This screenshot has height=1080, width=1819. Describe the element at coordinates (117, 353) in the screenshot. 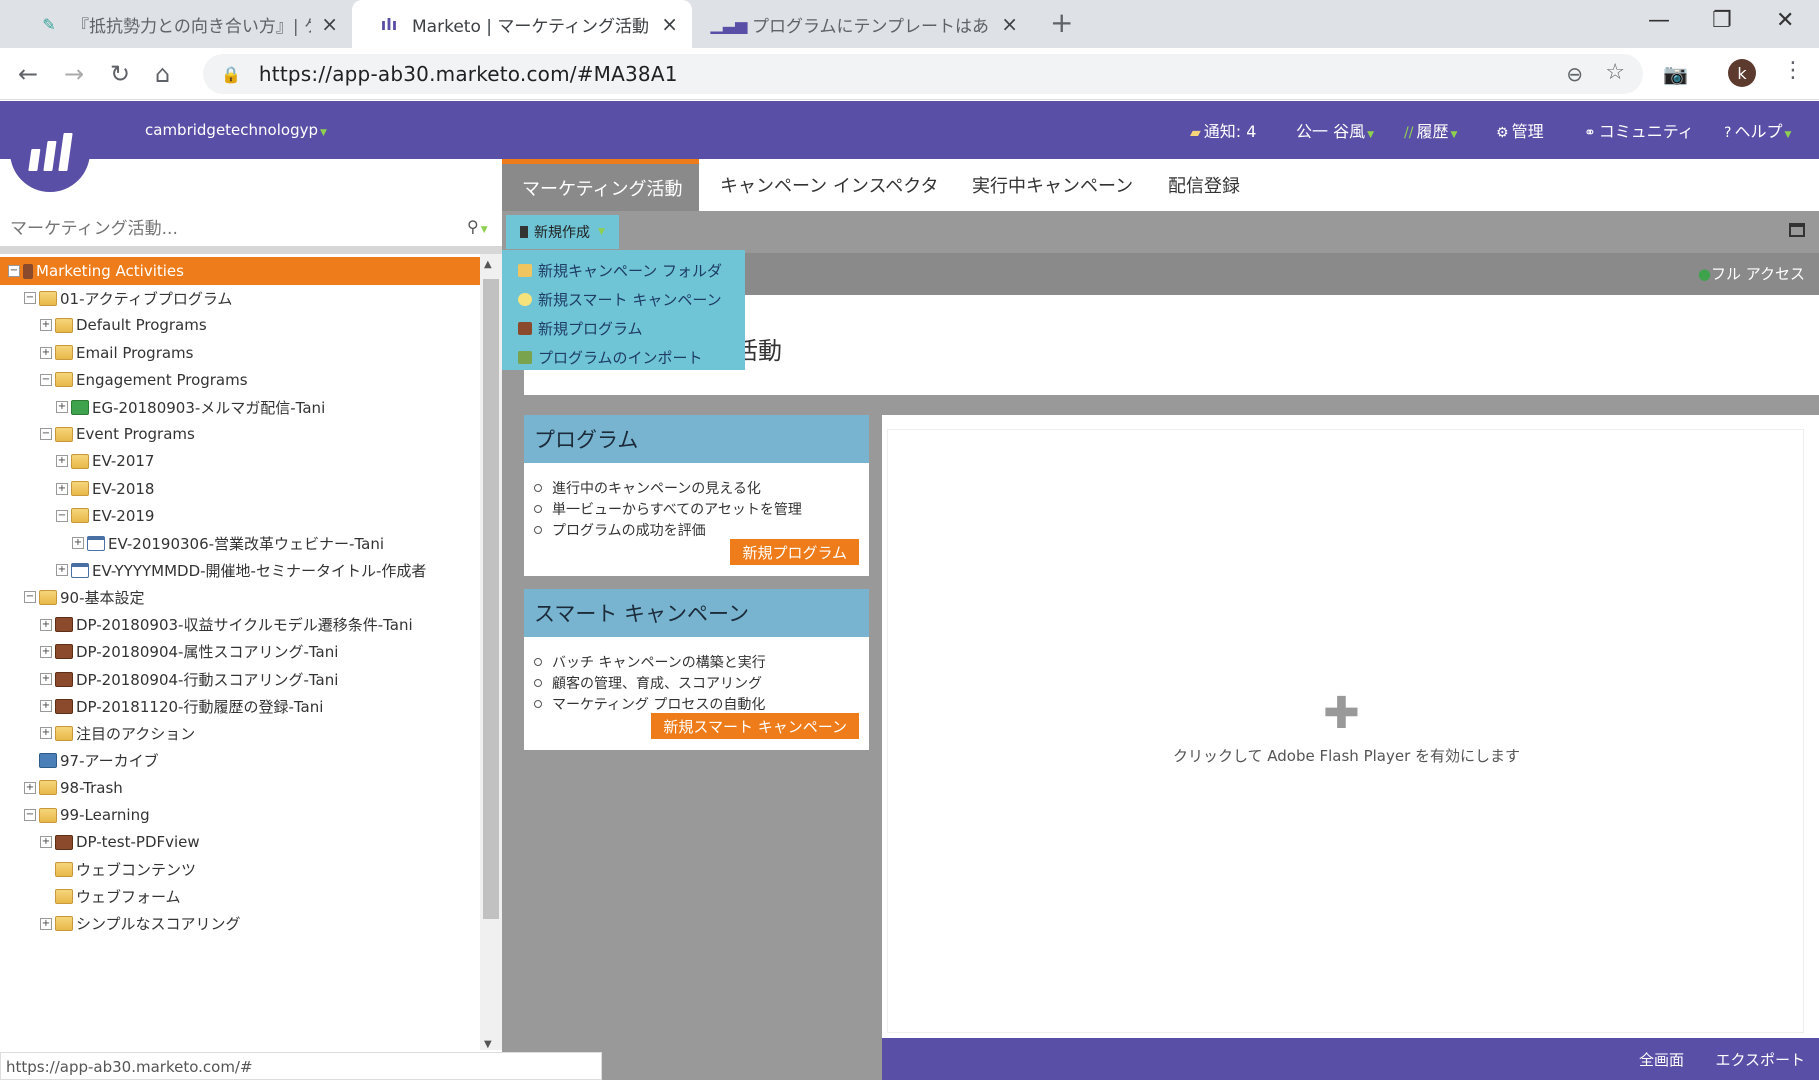

I see `tree-node: + Email Programs` at that location.